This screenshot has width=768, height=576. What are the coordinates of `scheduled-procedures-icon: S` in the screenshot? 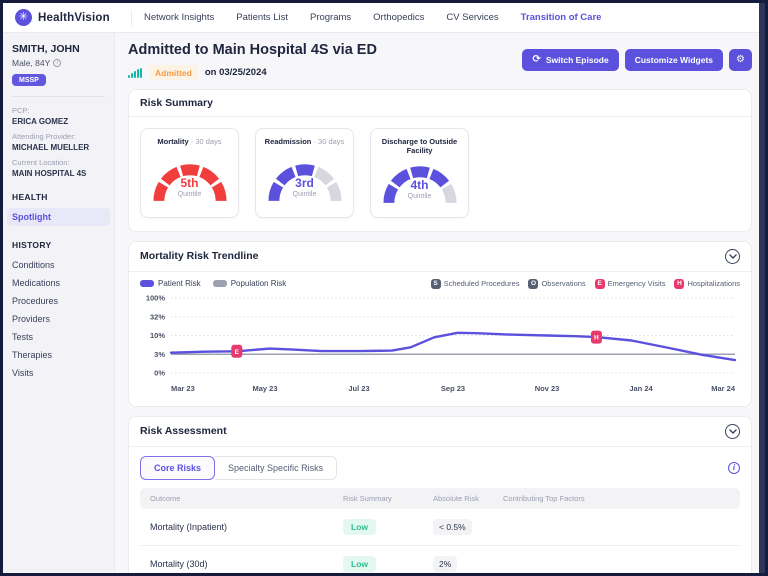 It's located at (435, 283).